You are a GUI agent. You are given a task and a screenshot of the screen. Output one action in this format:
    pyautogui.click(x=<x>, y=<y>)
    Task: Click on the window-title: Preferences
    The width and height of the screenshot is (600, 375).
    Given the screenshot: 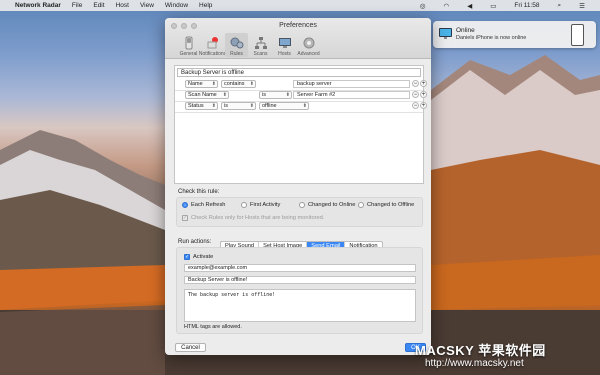 What is the action you would take?
    pyautogui.click(x=298, y=25)
    